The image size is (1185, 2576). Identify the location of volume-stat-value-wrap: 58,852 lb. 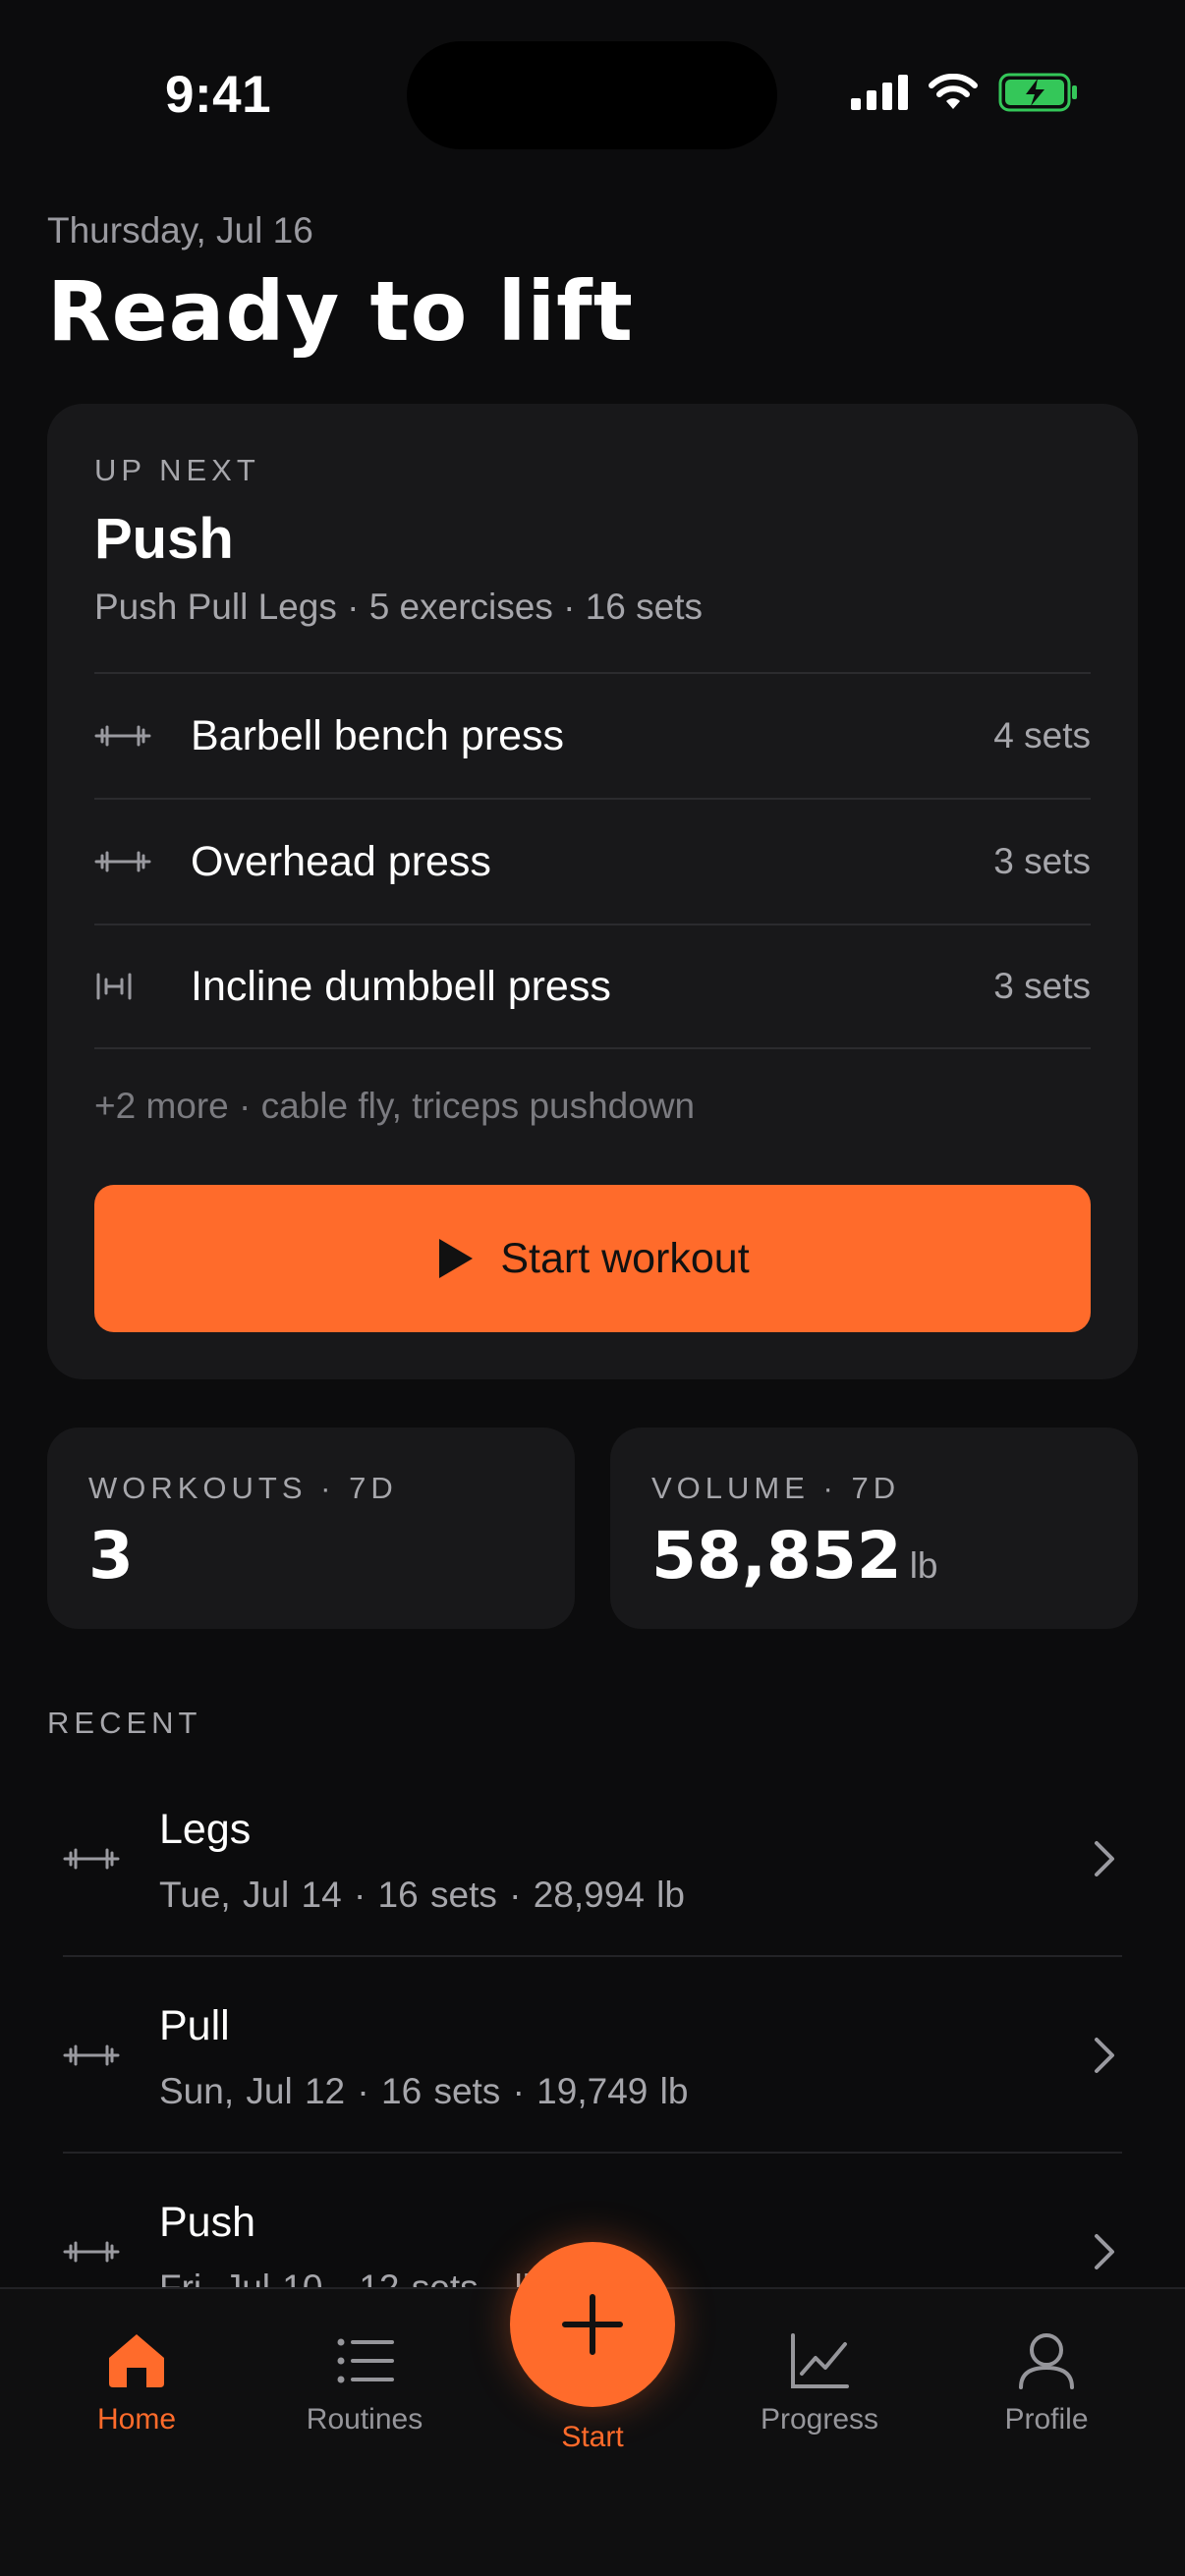
(794, 1556).